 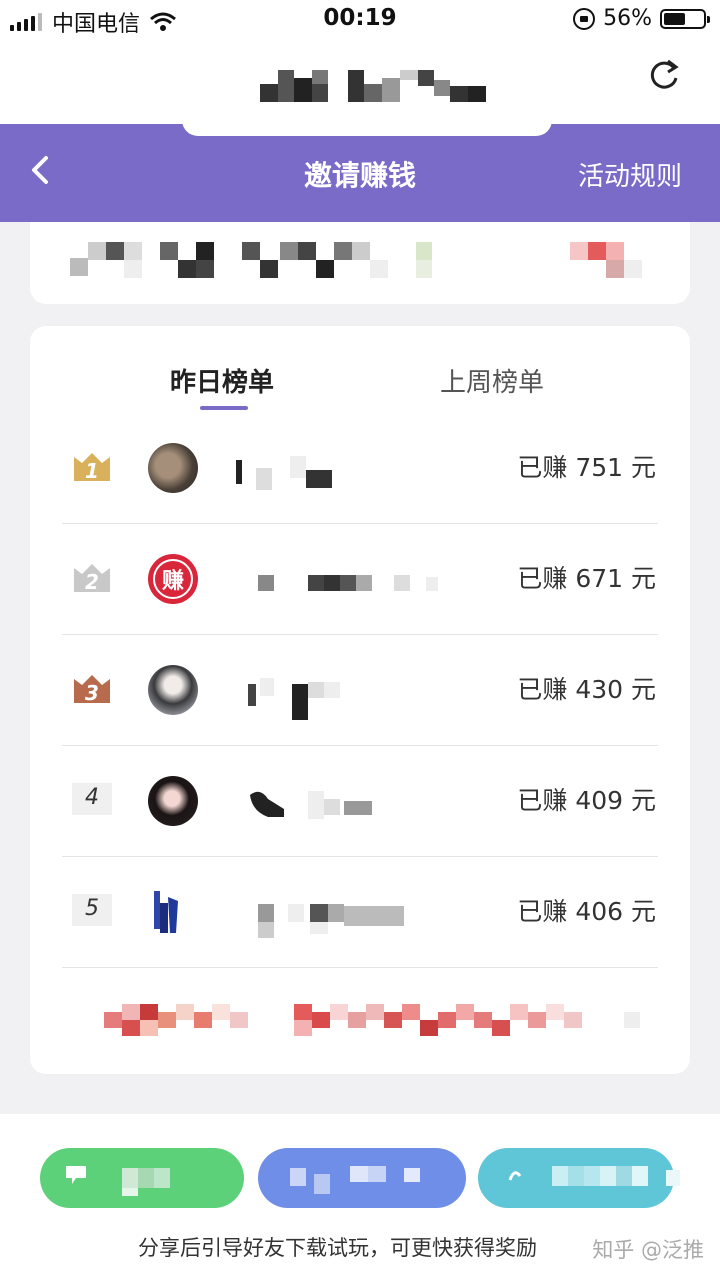 I want to click on share-qq-button, so click(x=579, y=1178).